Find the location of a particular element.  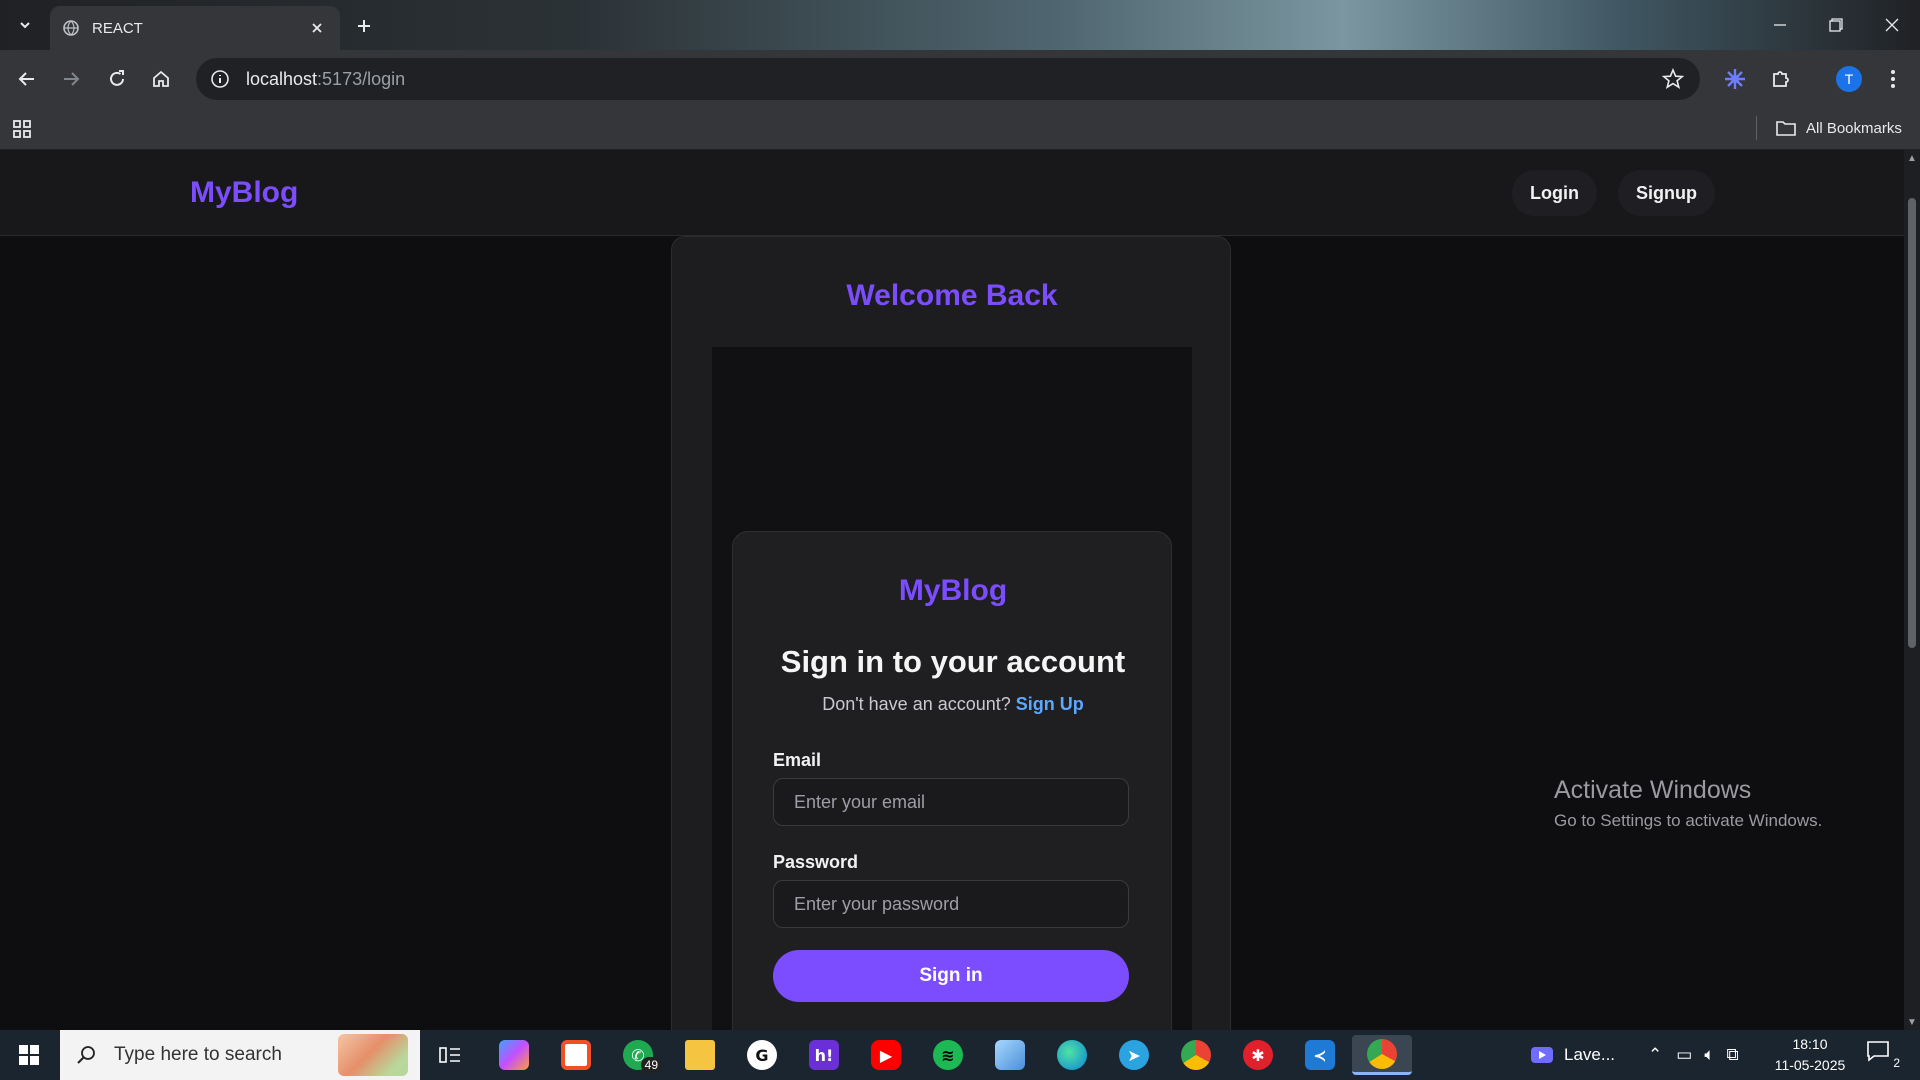

browser-toolbar: localhost:5173/login is located at coordinates (960, 79).